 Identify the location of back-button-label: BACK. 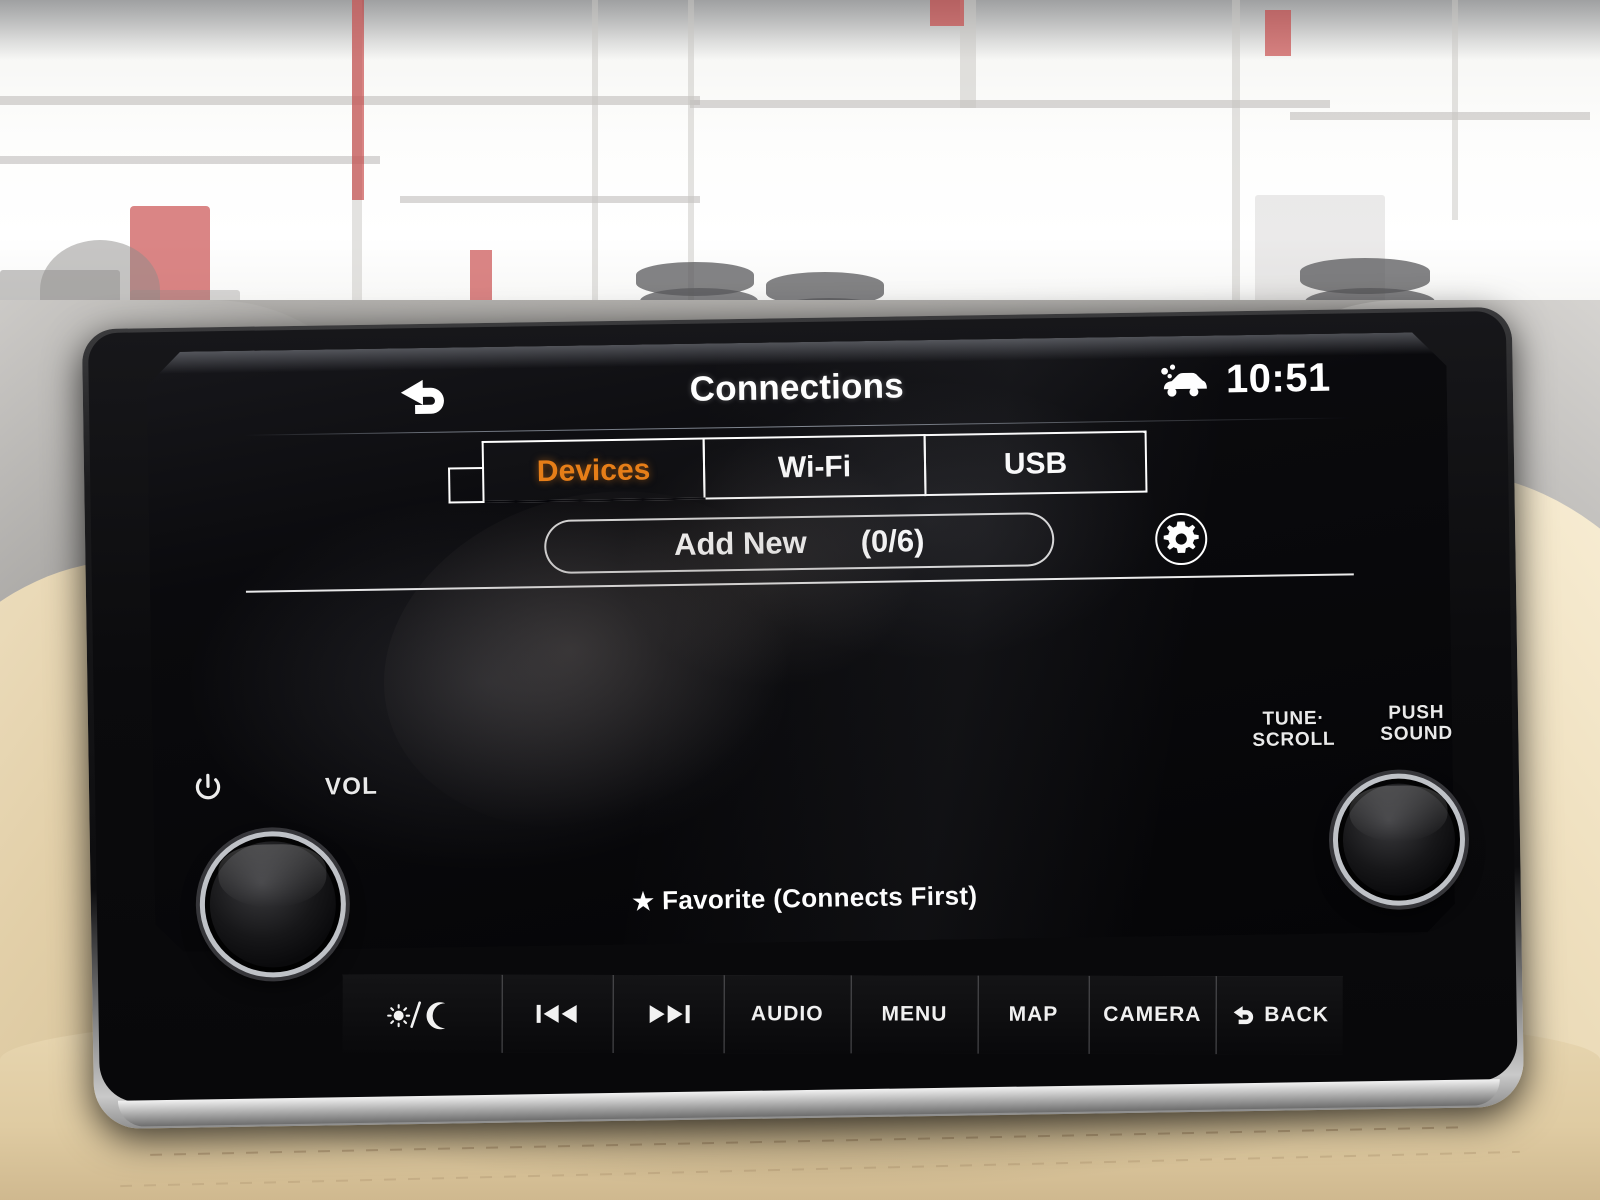
(1296, 1015).